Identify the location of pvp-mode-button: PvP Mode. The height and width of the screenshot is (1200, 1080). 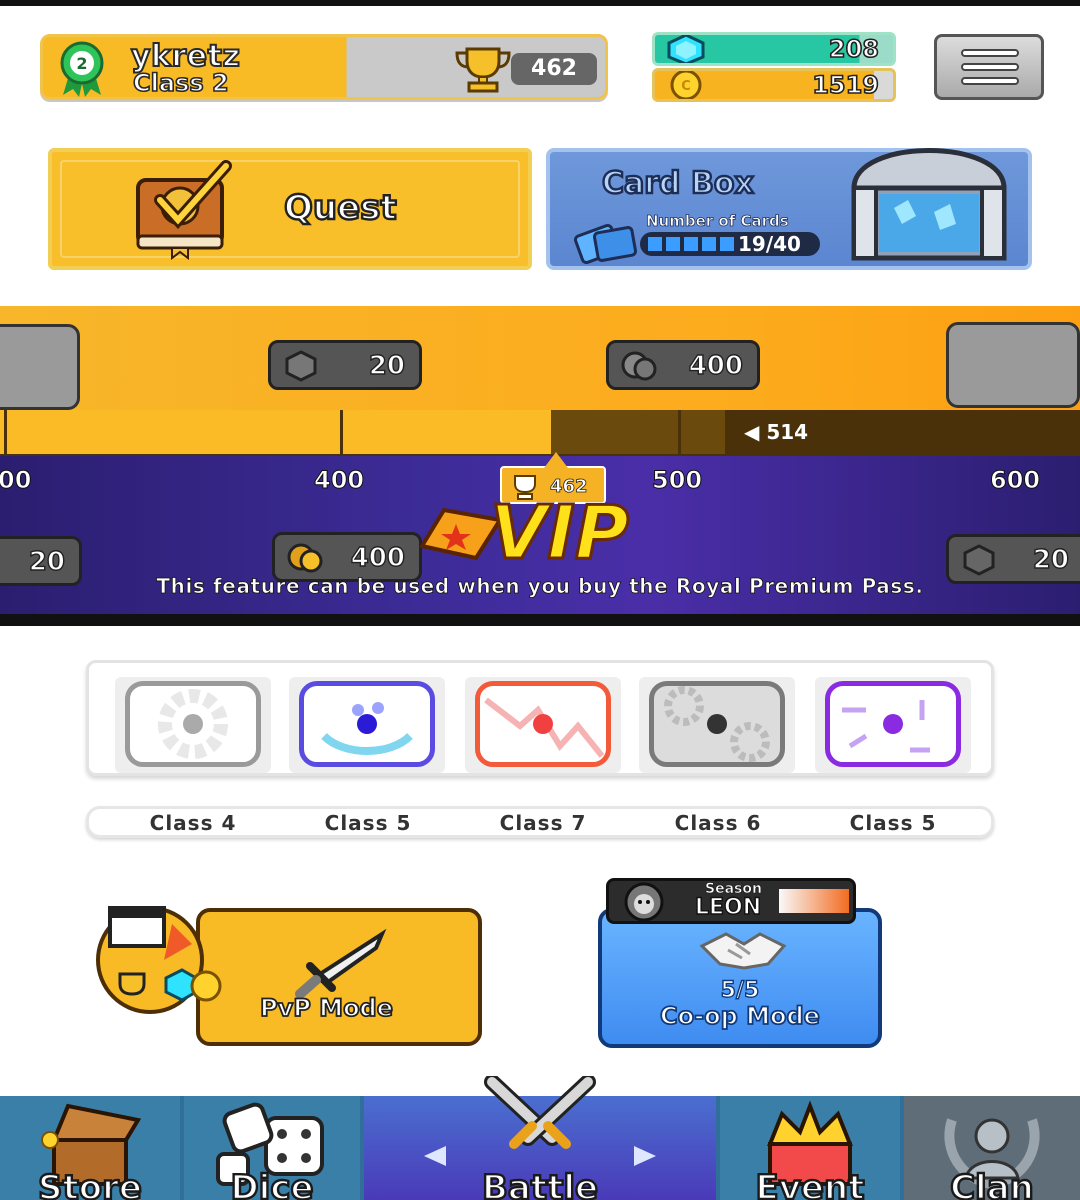
(339, 977).